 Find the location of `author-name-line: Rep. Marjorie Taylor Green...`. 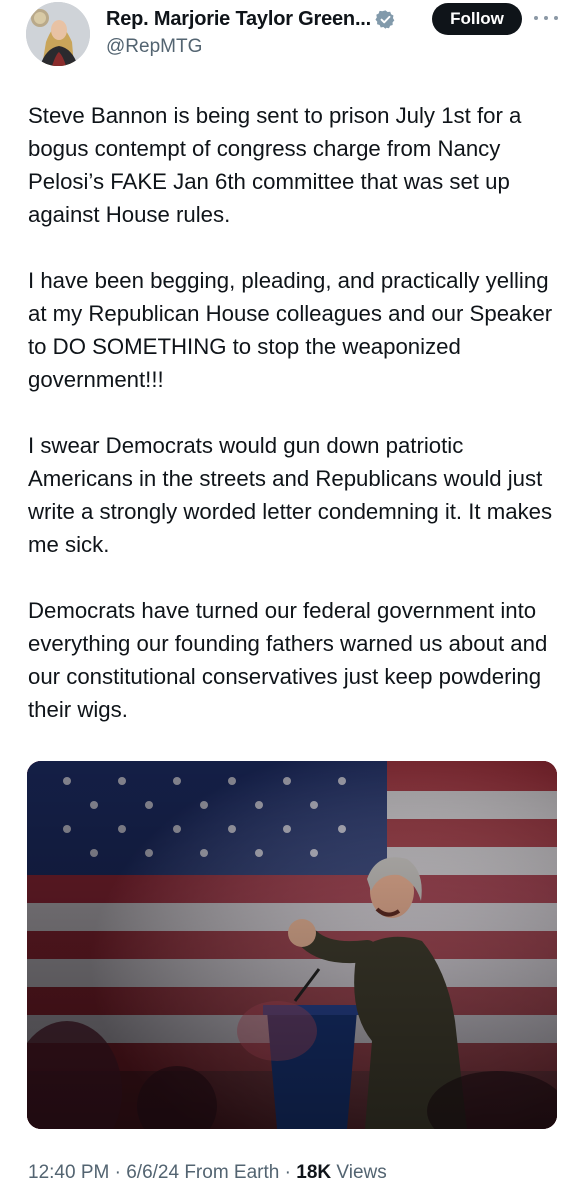

author-name-line: Rep. Marjorie Taylor Green... is located at coordinates (251, 19).